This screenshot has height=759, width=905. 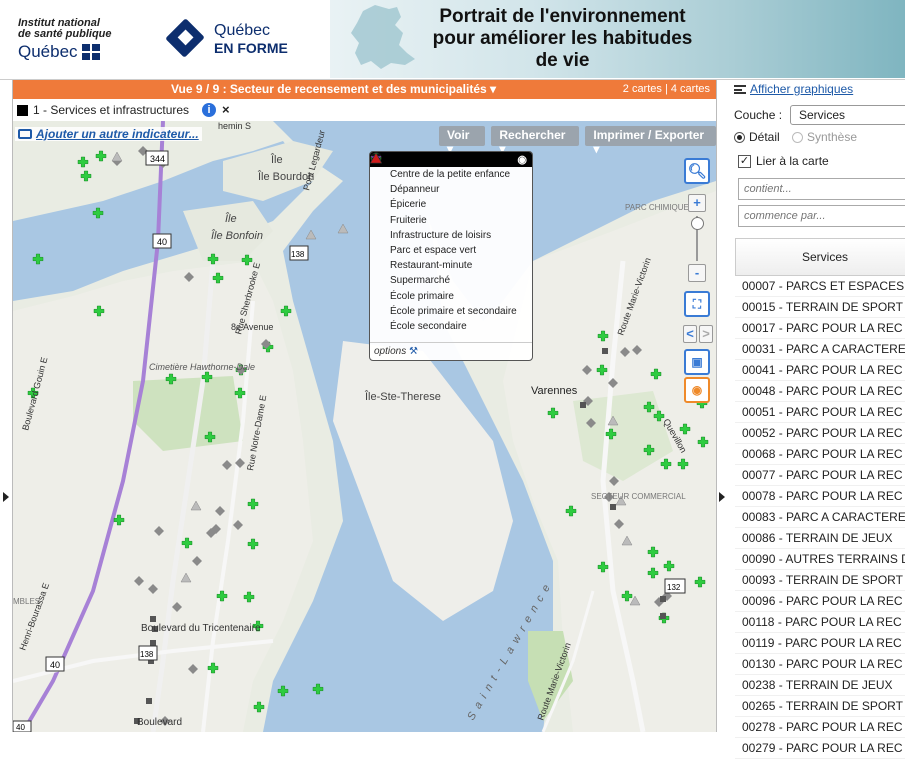 I want to click on service-row: 00083 - PARC A CARACTERE, so click(x=820, y=517).